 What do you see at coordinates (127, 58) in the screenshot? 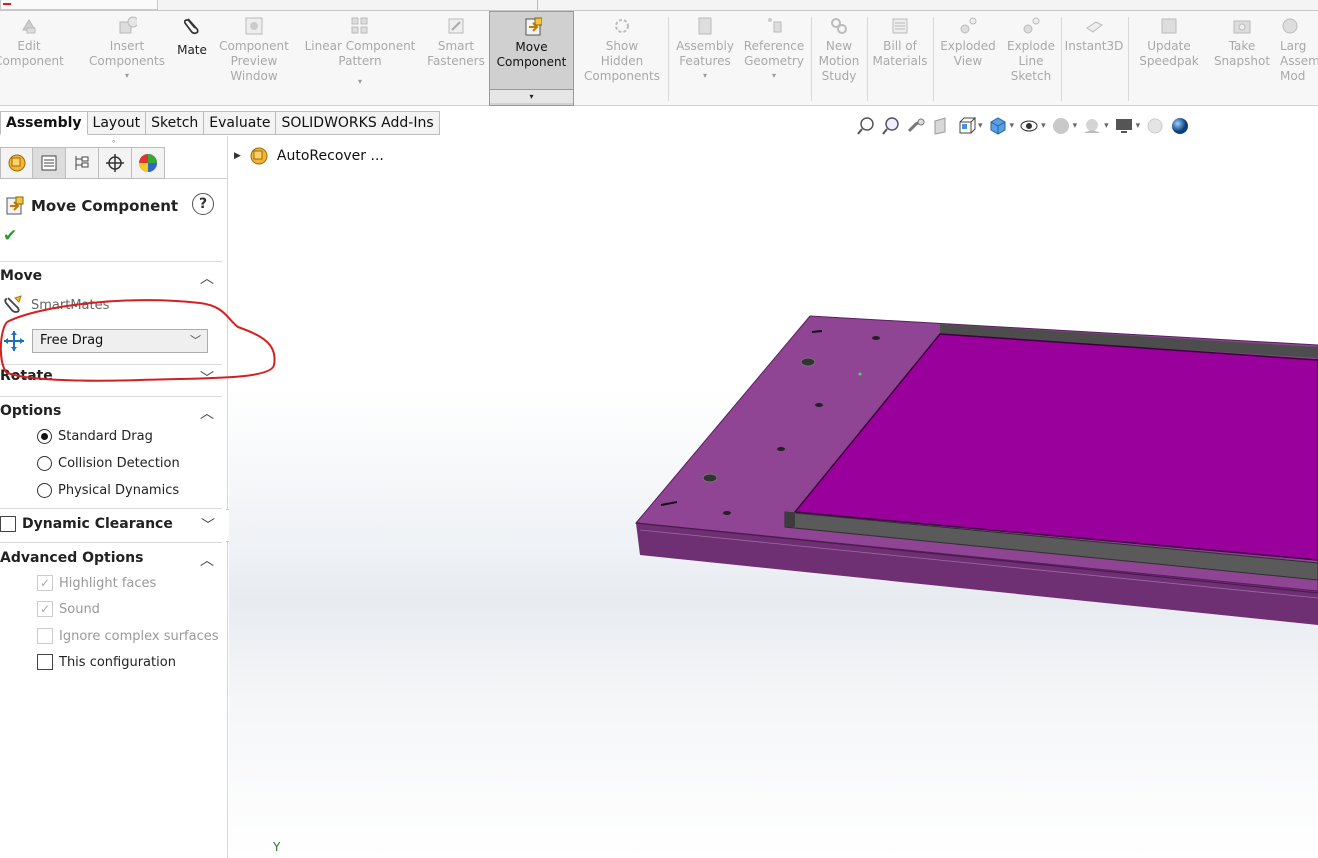
I see `insert-components-button: Insert Components ▾` at bounding box center [127, 58].